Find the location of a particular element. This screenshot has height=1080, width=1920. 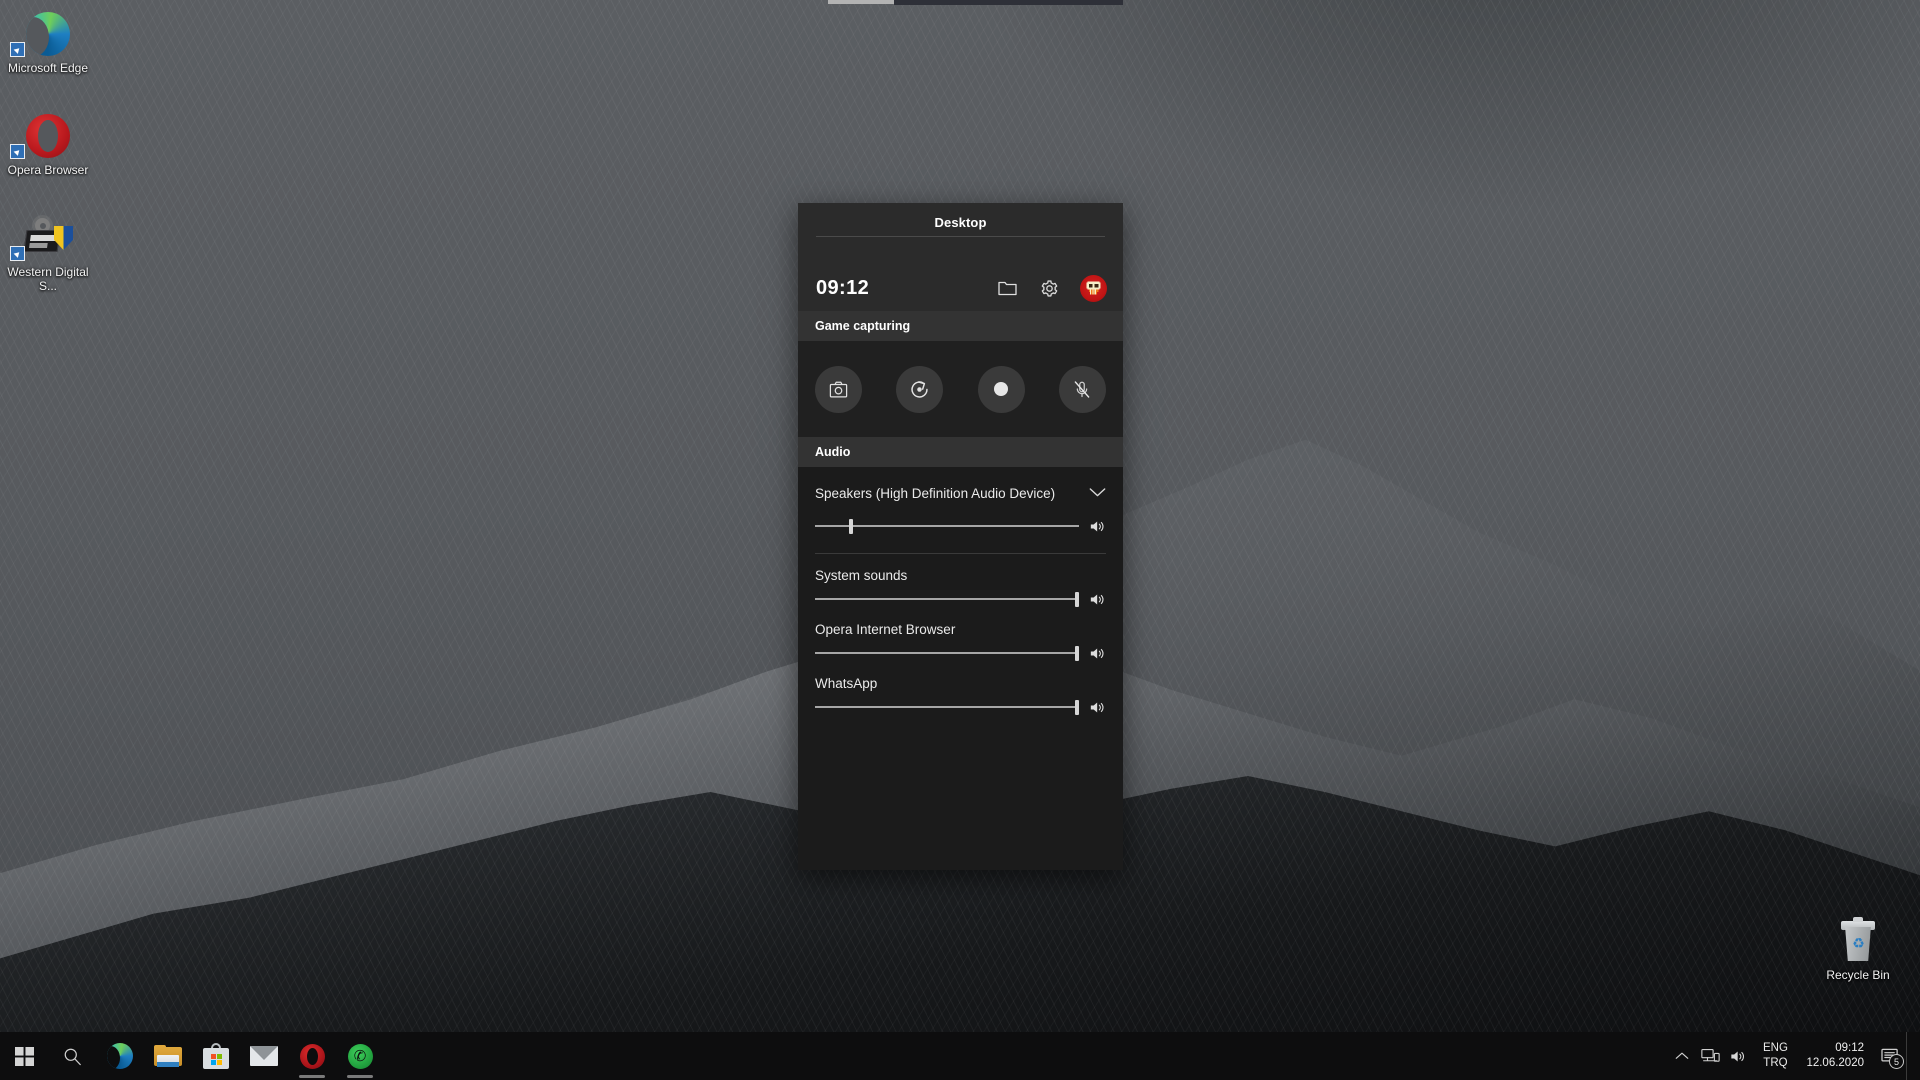

folder-icon is located at coordinates (168, 1056).